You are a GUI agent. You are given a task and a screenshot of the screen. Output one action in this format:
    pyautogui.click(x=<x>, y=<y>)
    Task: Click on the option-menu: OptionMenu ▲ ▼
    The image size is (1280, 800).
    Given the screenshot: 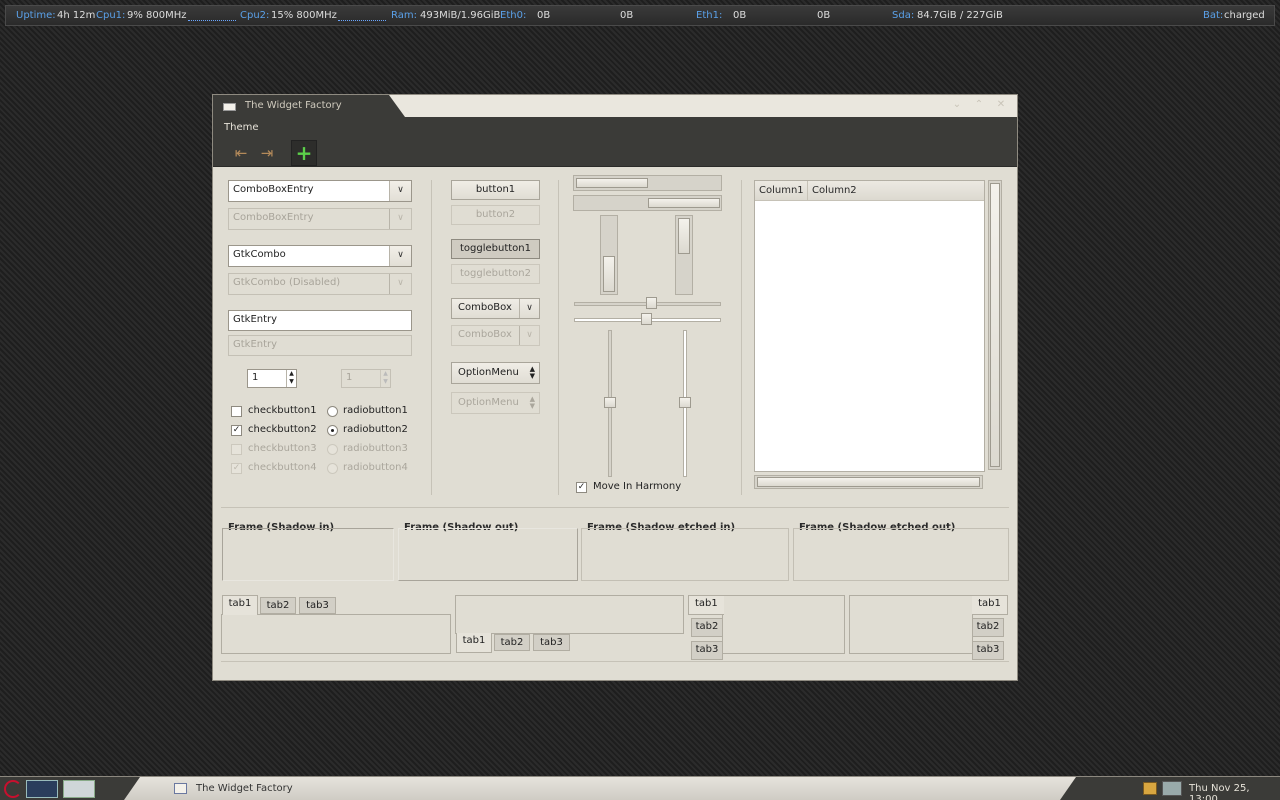 What is the action you would take?
    pyautogui.click(x=495, y=373)
    